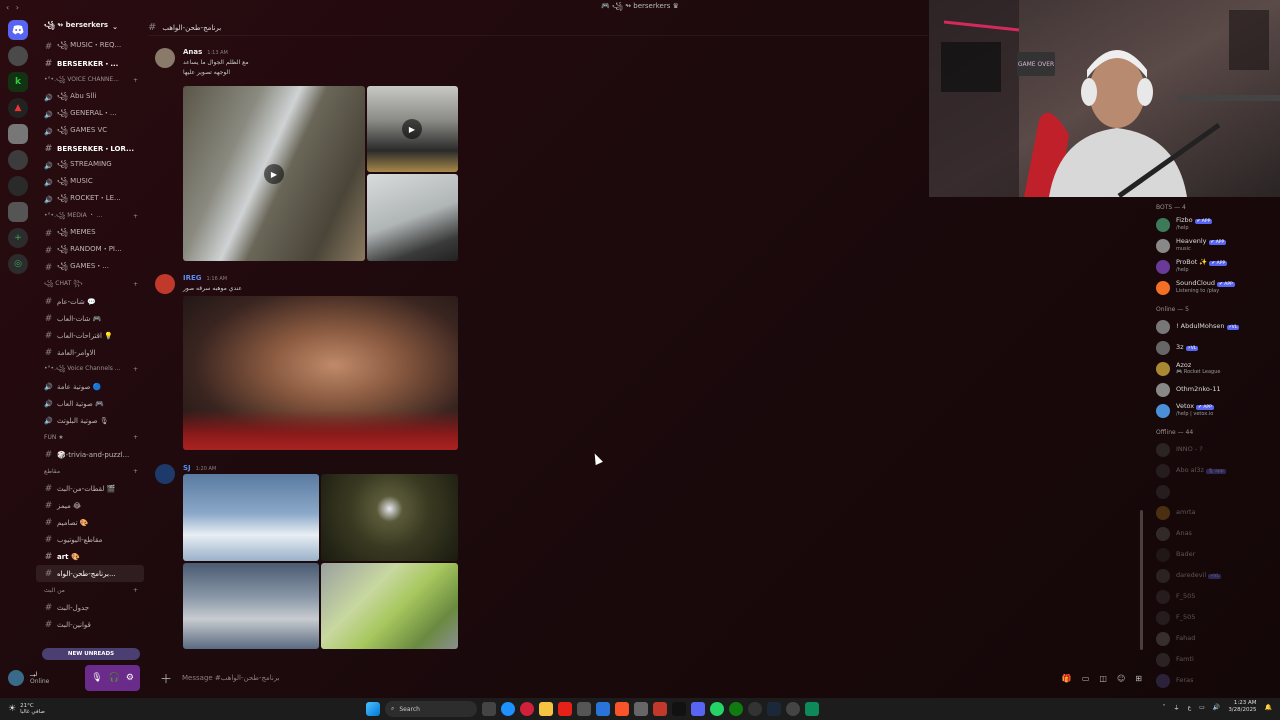 This screenshot has height=720, width=1280. Describe the element at coordinates (1177, 707) in the screenshot. I see `usb-icon: ⏚` at that location.